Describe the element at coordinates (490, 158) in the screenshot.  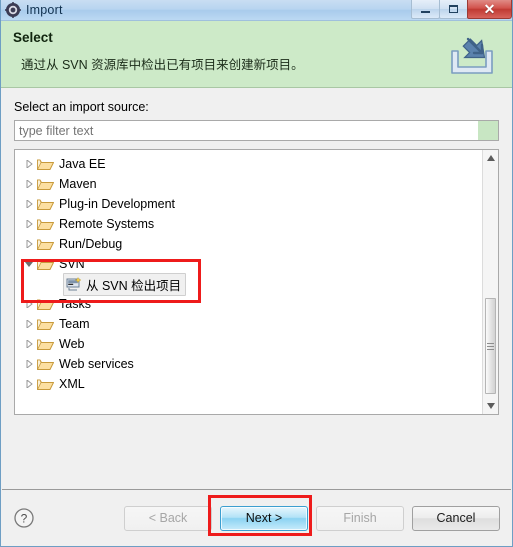
I see `scroll-up-icon` at that location.